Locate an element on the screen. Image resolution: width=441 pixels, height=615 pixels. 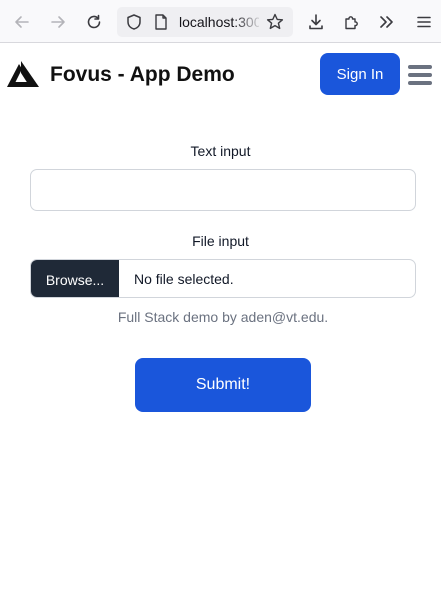
download-icon is located at coordinates (316, 22).